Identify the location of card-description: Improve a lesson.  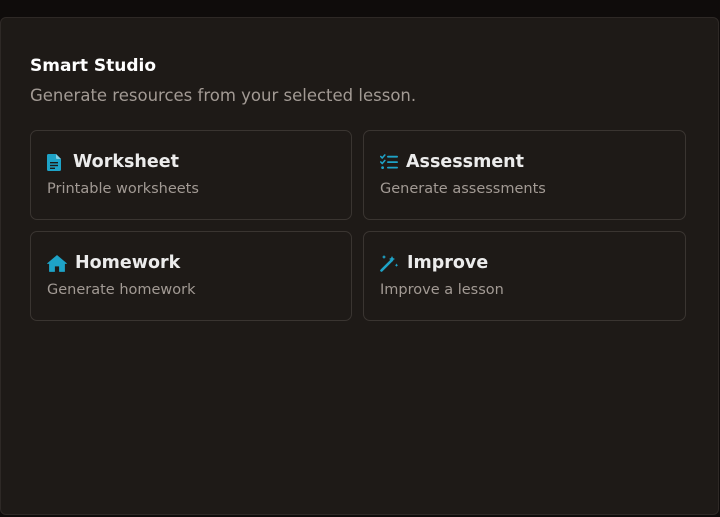
(442, 290).